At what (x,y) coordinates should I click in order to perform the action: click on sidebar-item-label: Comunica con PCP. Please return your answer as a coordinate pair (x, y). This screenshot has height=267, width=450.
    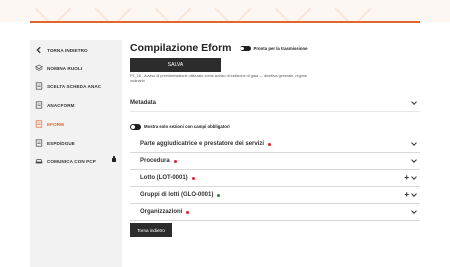
    Looking at the image, I should click on (71, 161).